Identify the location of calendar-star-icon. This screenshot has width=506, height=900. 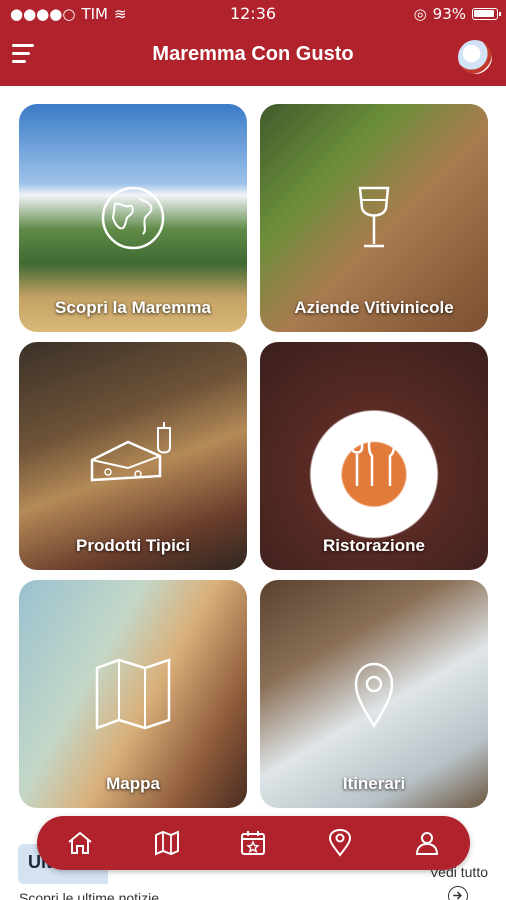
(253, 843).